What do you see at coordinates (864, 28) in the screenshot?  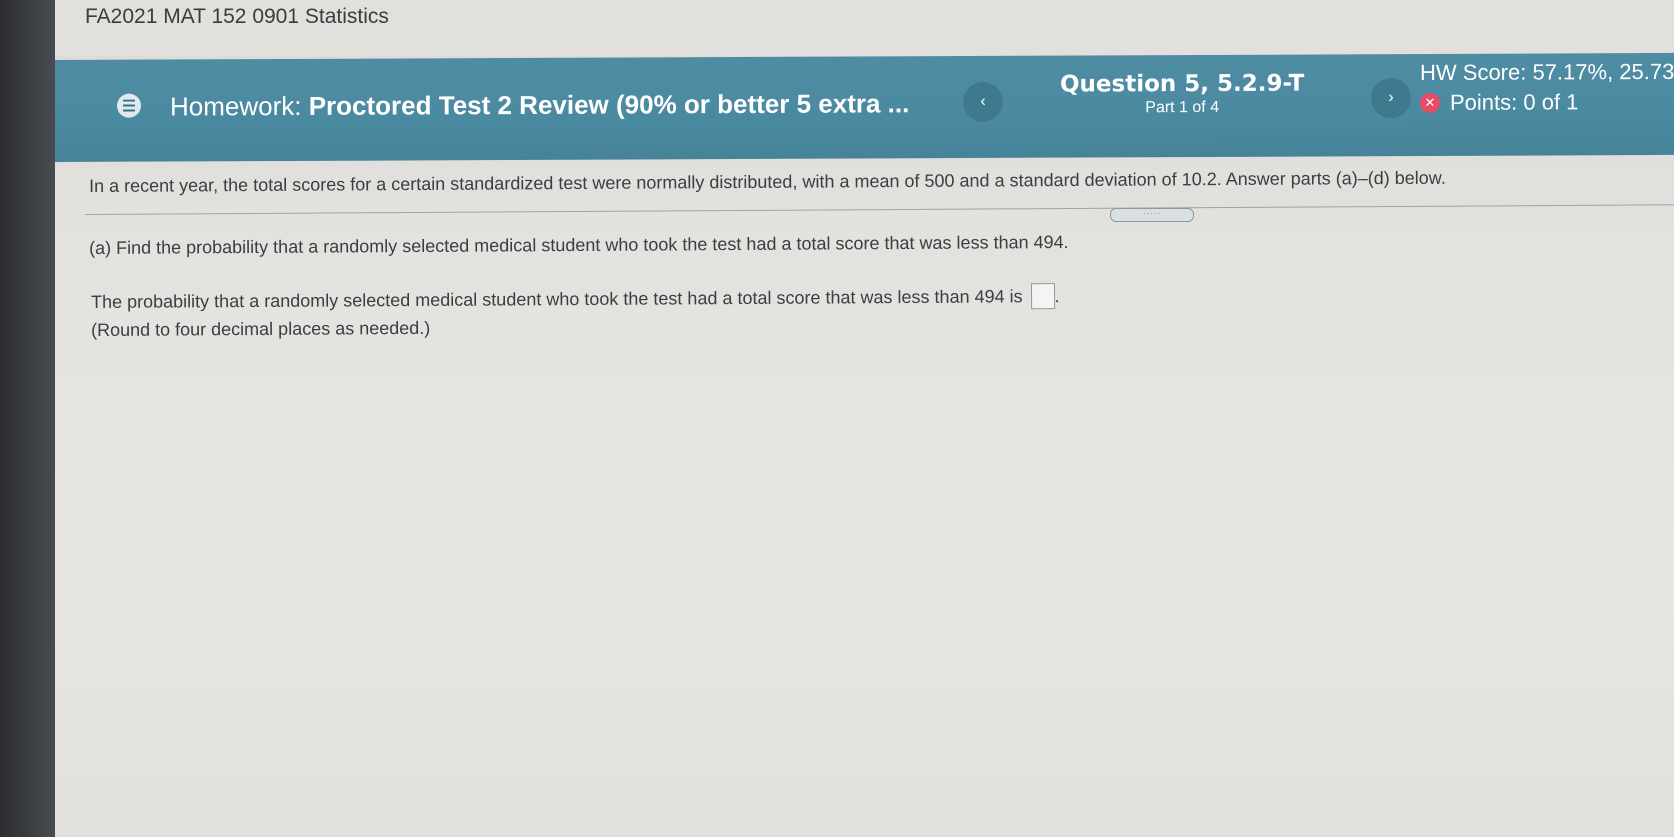 I see `course-bar: FA2021 MAT 152 0901 Statistics` at bounding box center [864, 28].